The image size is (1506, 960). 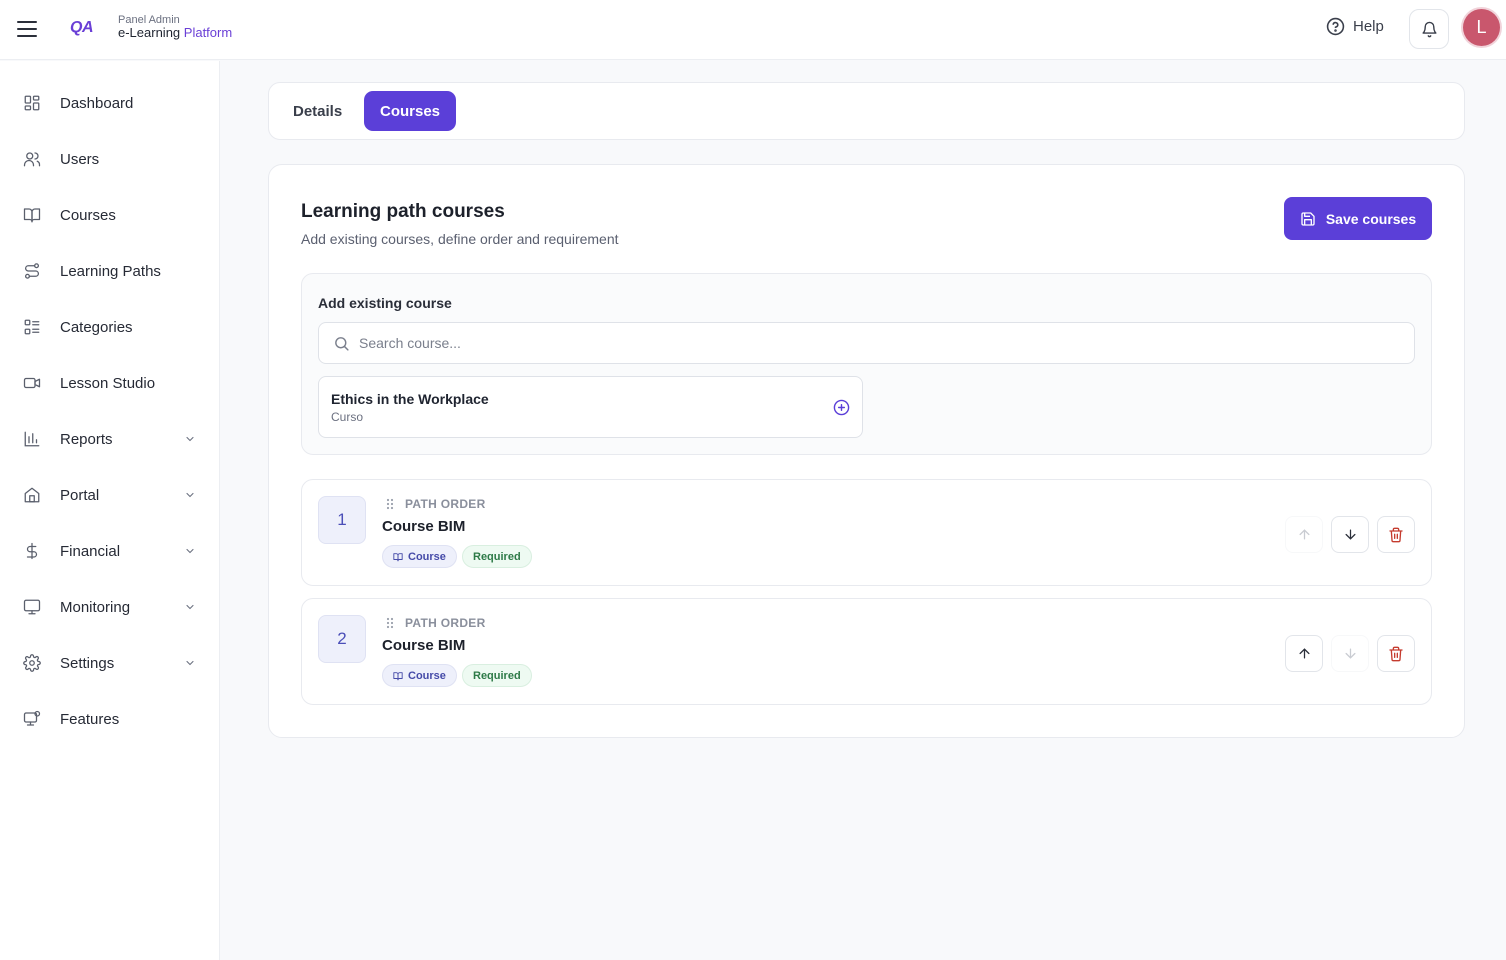 I want to click on sidebar-item-label: Features, so click(x=90, y=719).